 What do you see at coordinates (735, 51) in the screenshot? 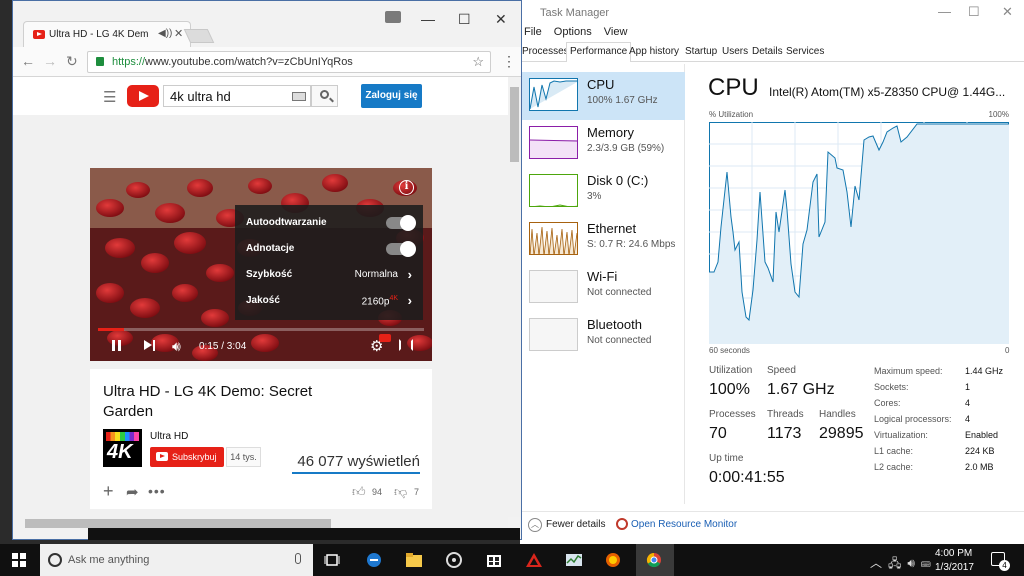
I see `tab-users: Users` at bounding box center [735, 51].